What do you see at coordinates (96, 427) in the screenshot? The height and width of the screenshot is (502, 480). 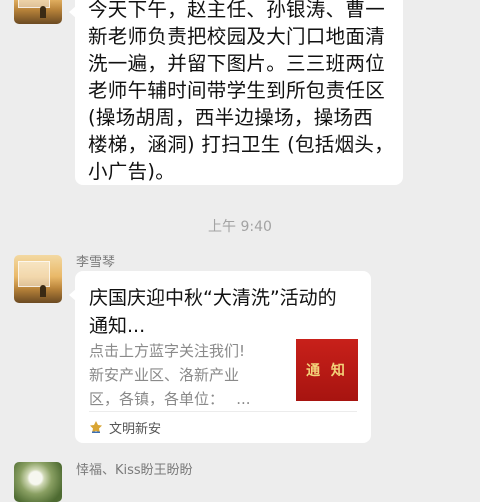 I see `official-account-icon` at bounding box center [96, 427].